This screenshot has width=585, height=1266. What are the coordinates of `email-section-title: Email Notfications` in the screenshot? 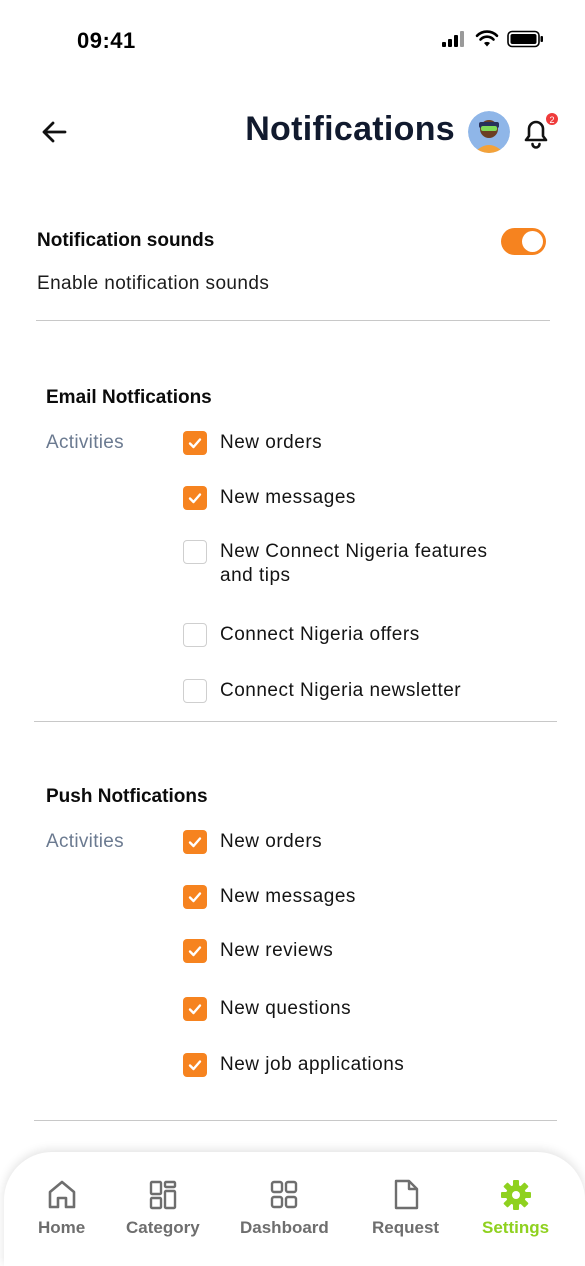 It's located at (129, 397).